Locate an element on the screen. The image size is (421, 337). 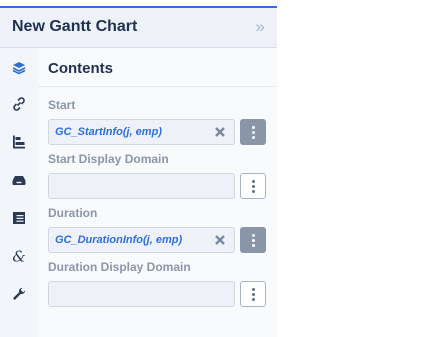
side-tab-rail: & is located at coordinates (19, 192).